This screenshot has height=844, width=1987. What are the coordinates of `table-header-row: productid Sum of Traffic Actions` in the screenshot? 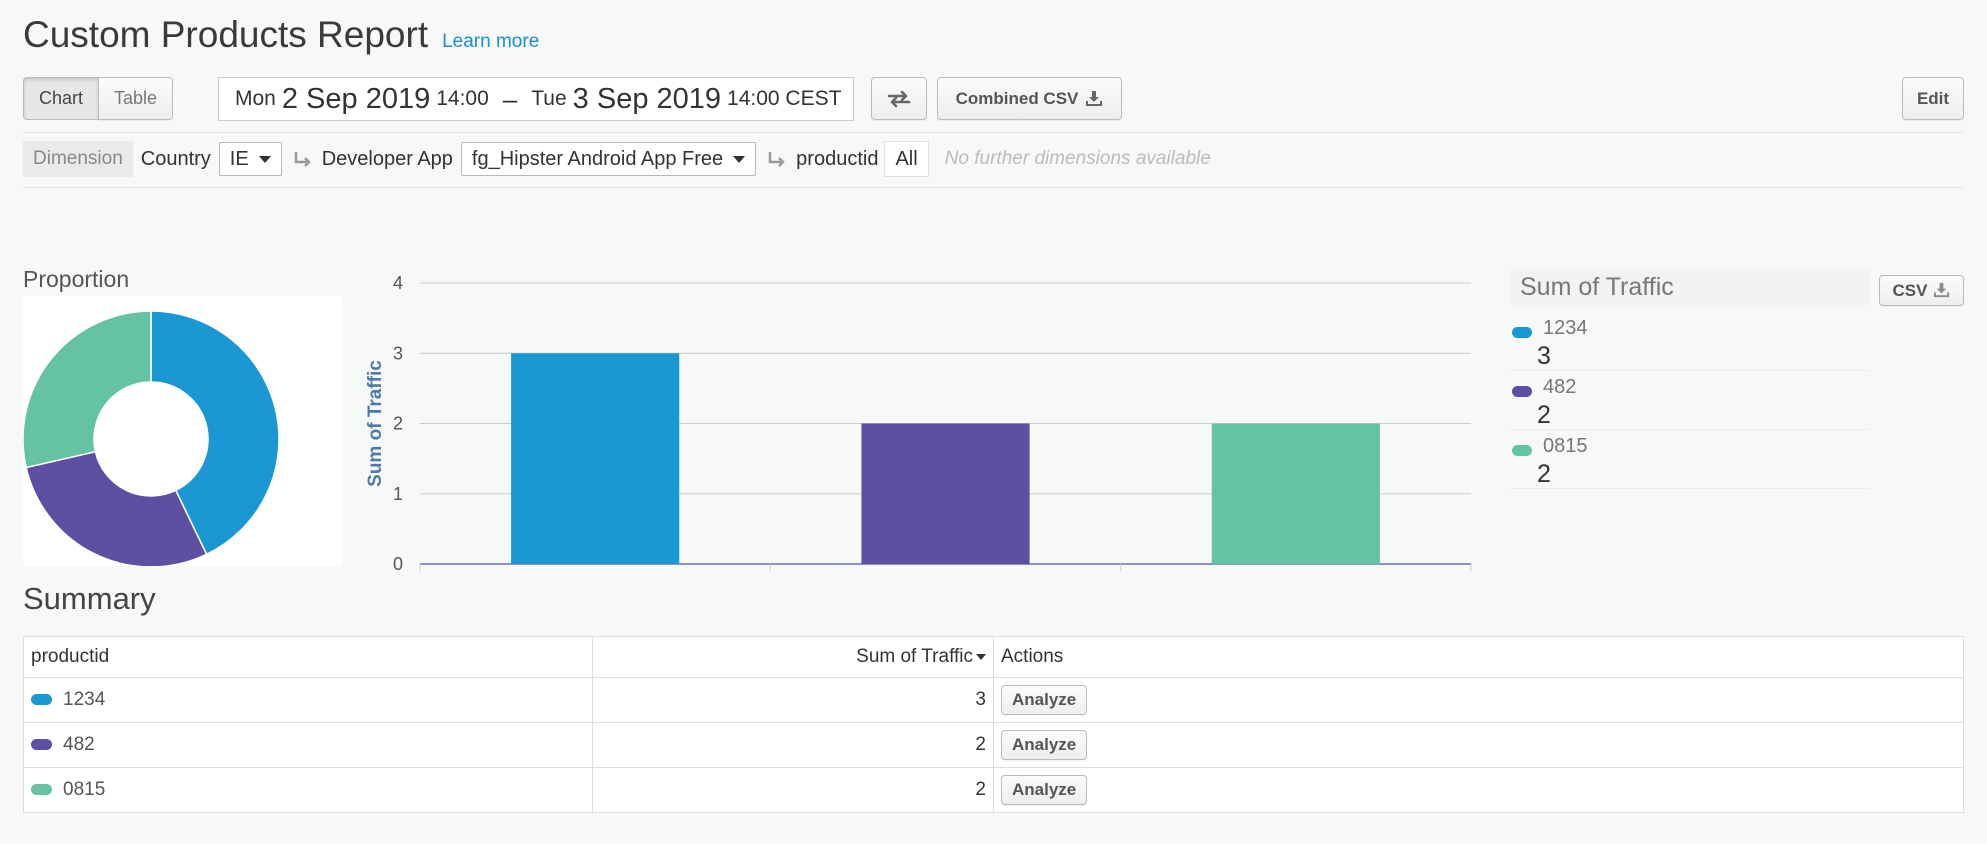 It's located at (993, 657).